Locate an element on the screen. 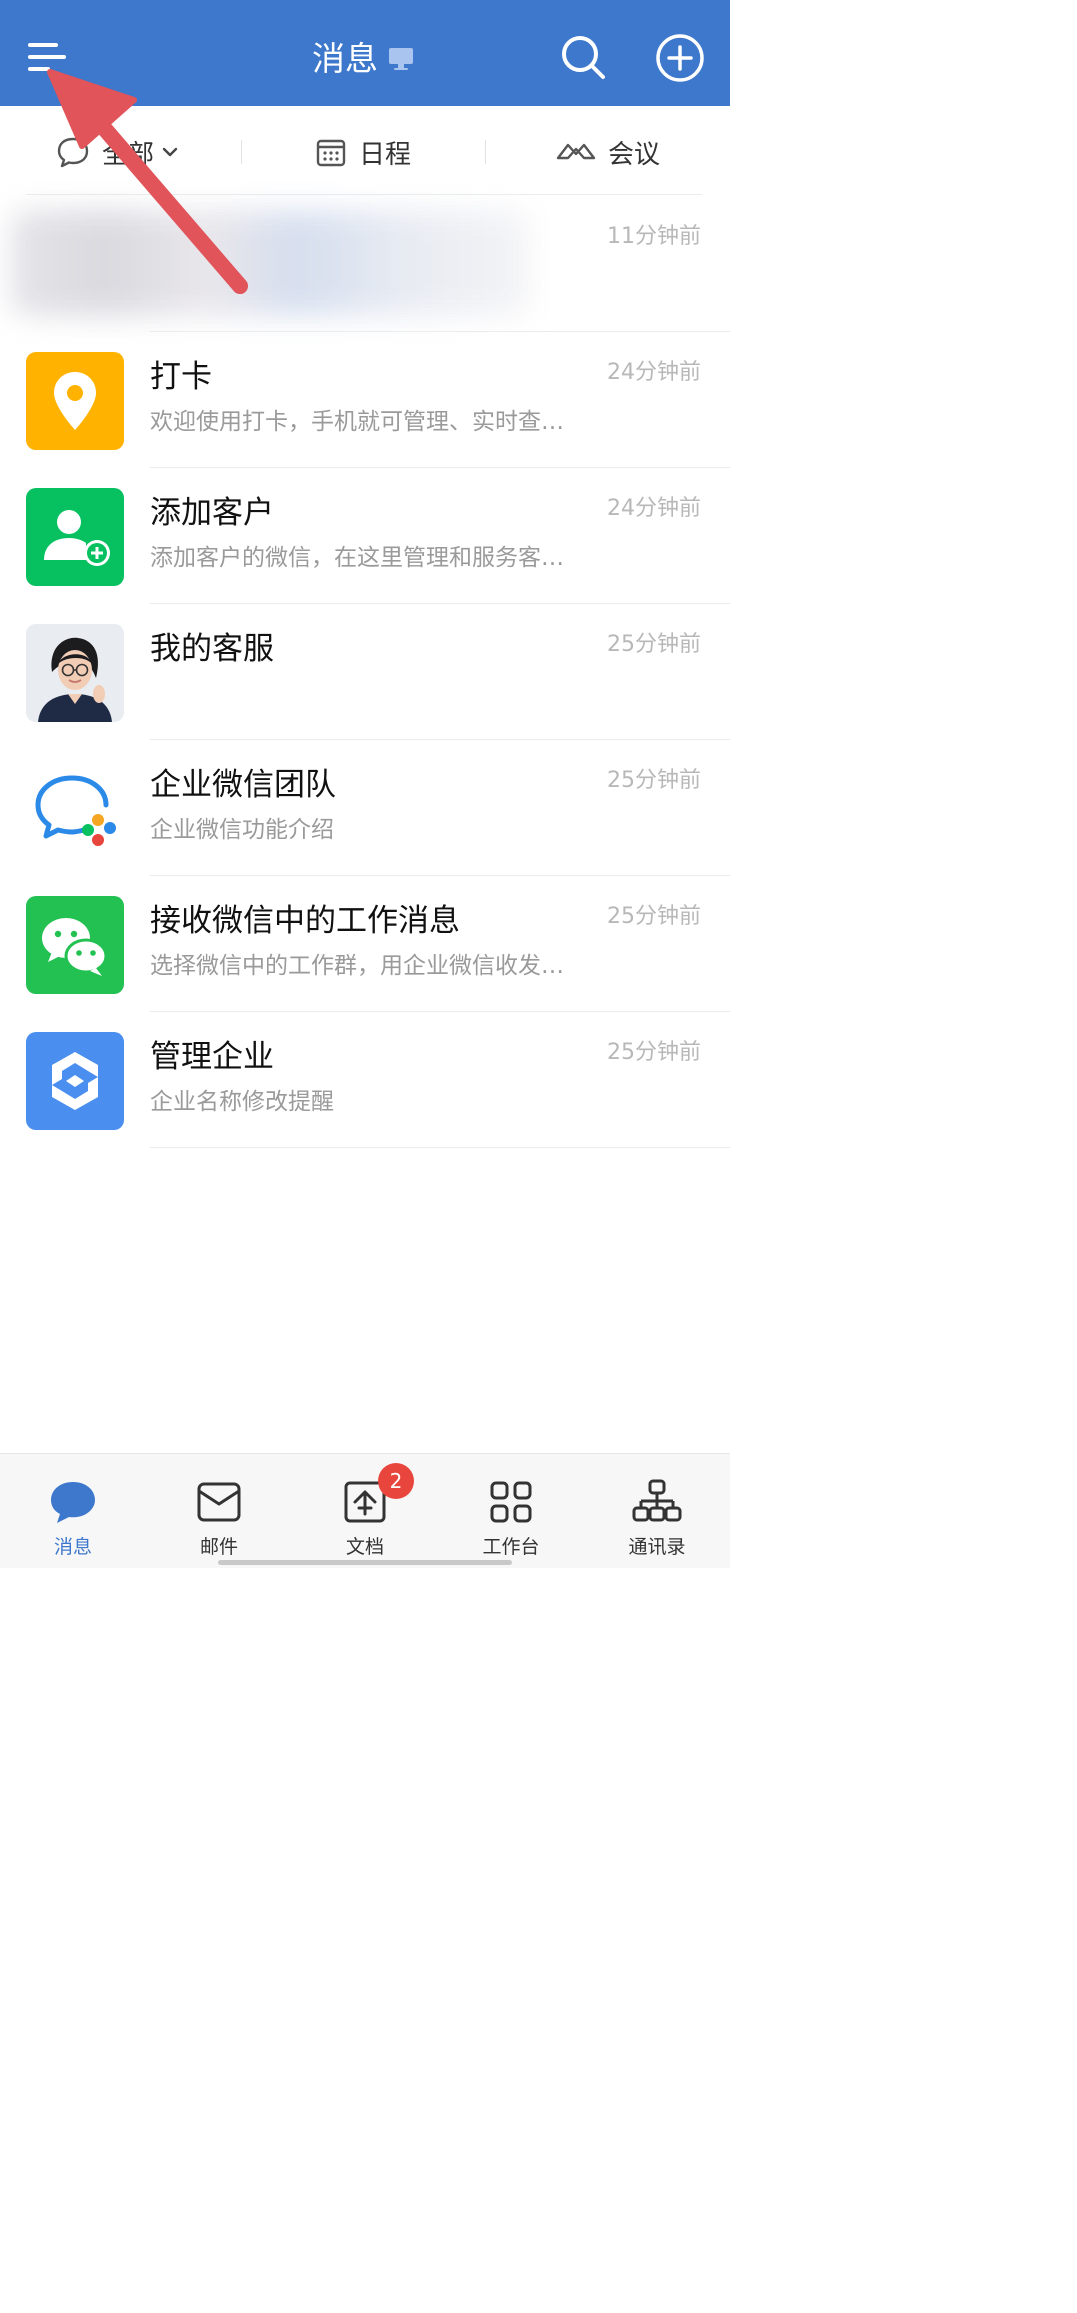 The height and width of the screenshot is (2313, 1077). message-title: 接收微信中的工作消息 is located at coordinates (305, 921).